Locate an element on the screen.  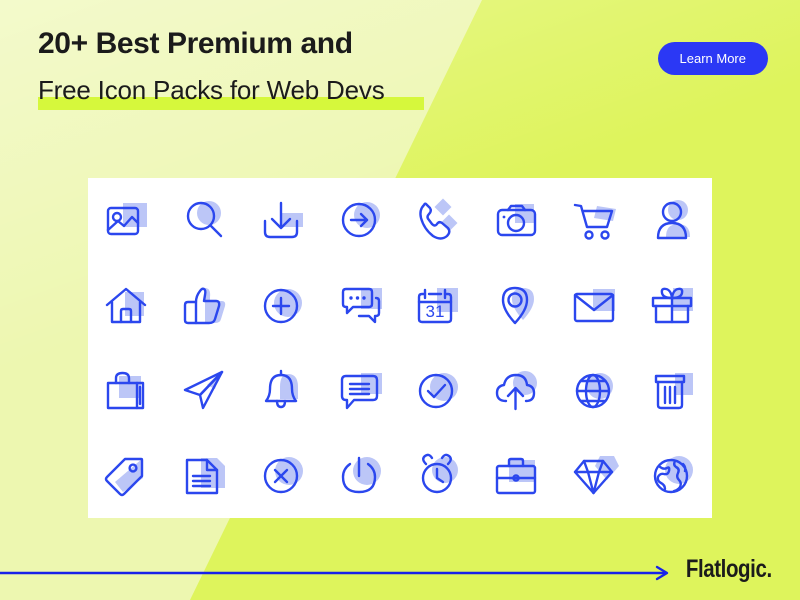
message-lines-icon is located at coordinates (361, 390).